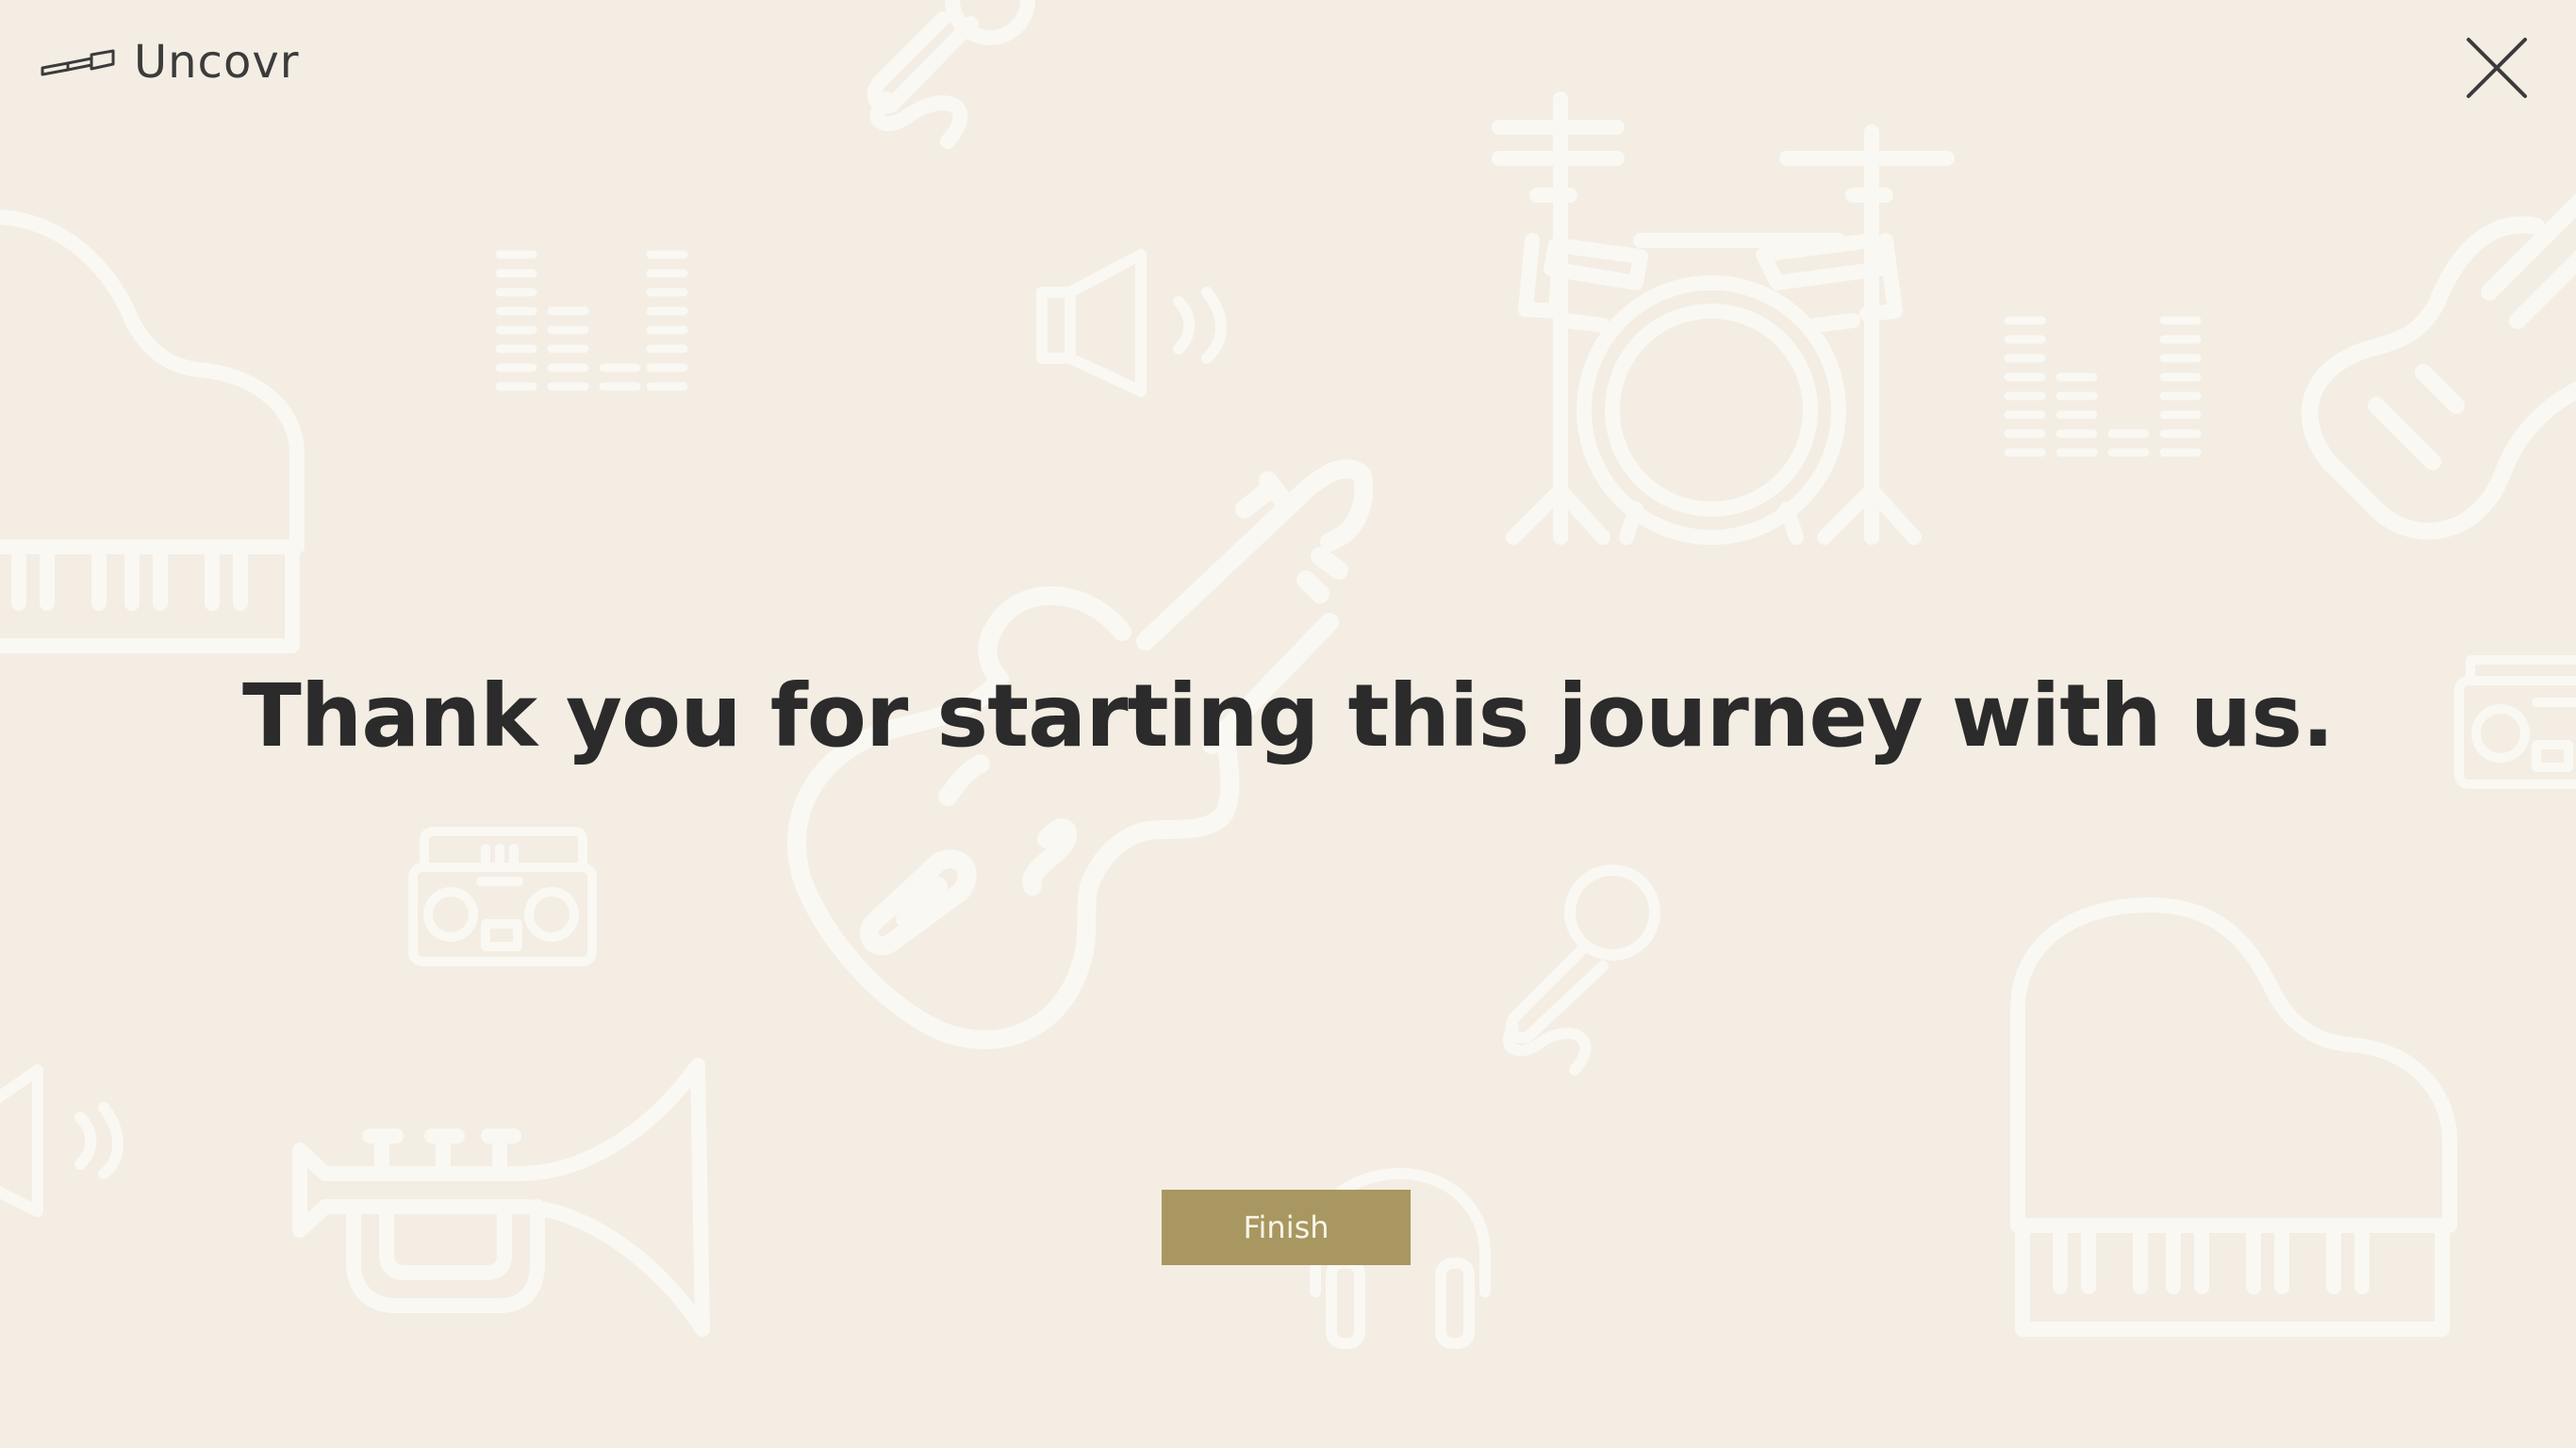 Image resolution: width=2576 pixels, height=1448 pixels. What do you see at coordinates (78, 62) in the screenshot?
I see `telescope-icon` at bounding box center [78, 62].